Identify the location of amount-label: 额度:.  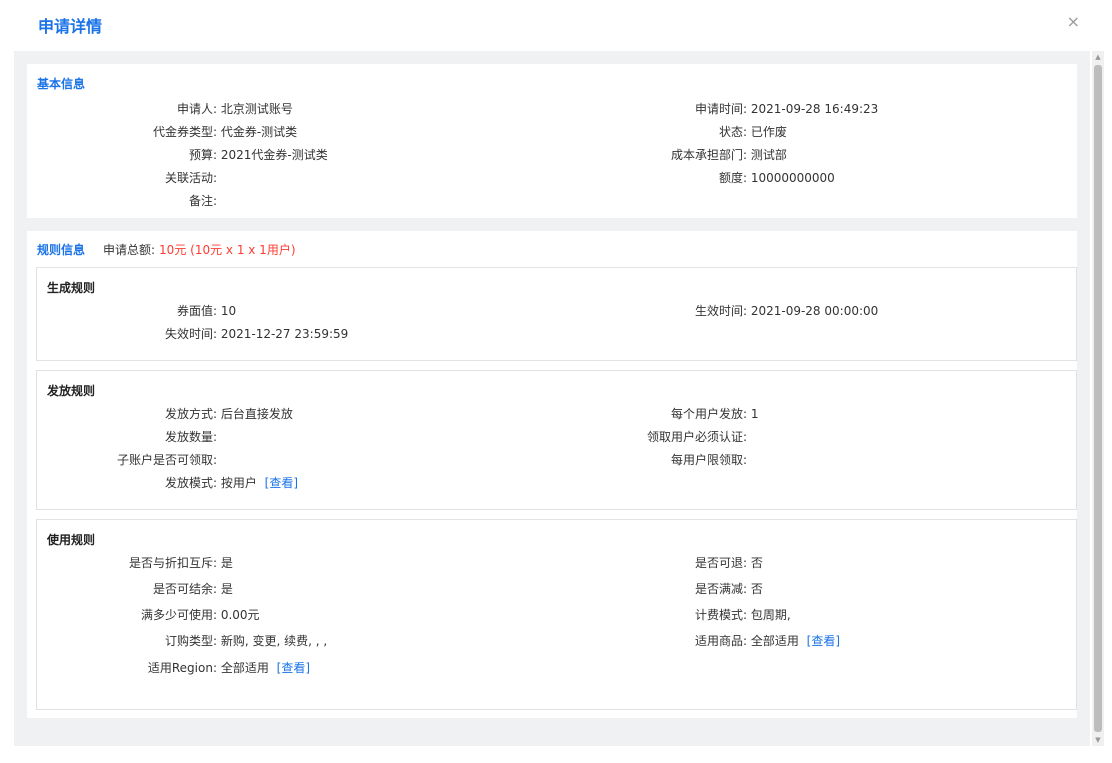
(732, 178).